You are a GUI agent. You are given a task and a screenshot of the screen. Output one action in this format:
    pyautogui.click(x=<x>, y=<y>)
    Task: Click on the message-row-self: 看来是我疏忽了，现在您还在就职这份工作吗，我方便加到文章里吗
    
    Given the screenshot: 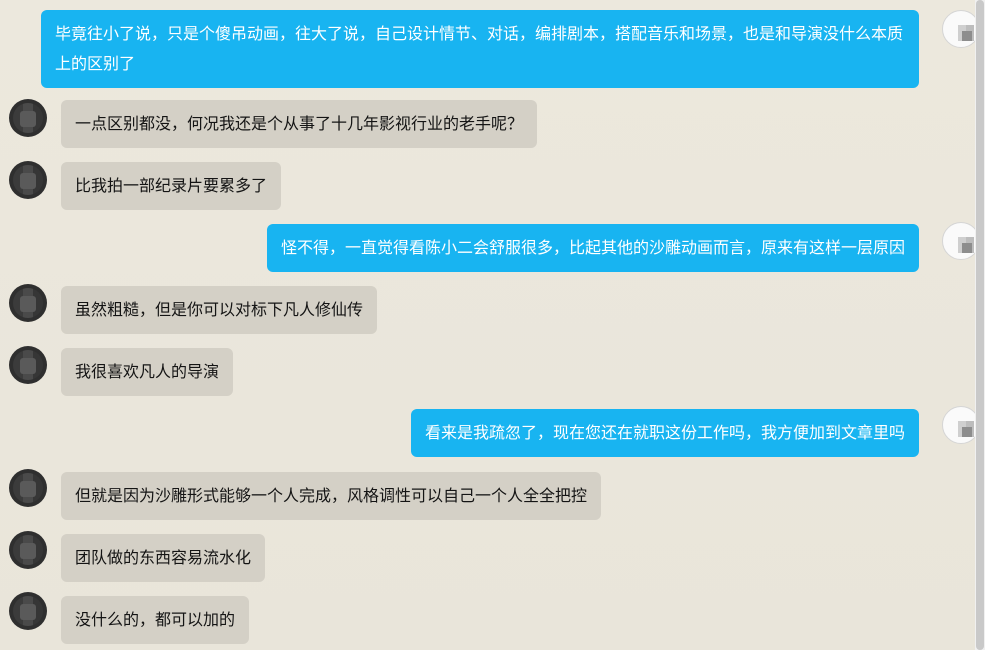 What is the action you would take?
    pyautogui.click(x=490, y=431)
    